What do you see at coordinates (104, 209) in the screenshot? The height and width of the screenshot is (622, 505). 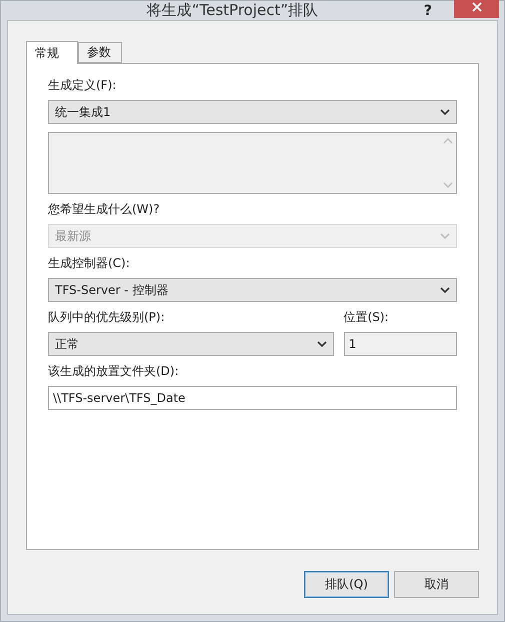 I see `field-label: 您希望生成什么(W)?` at bounding box center [104, 209].